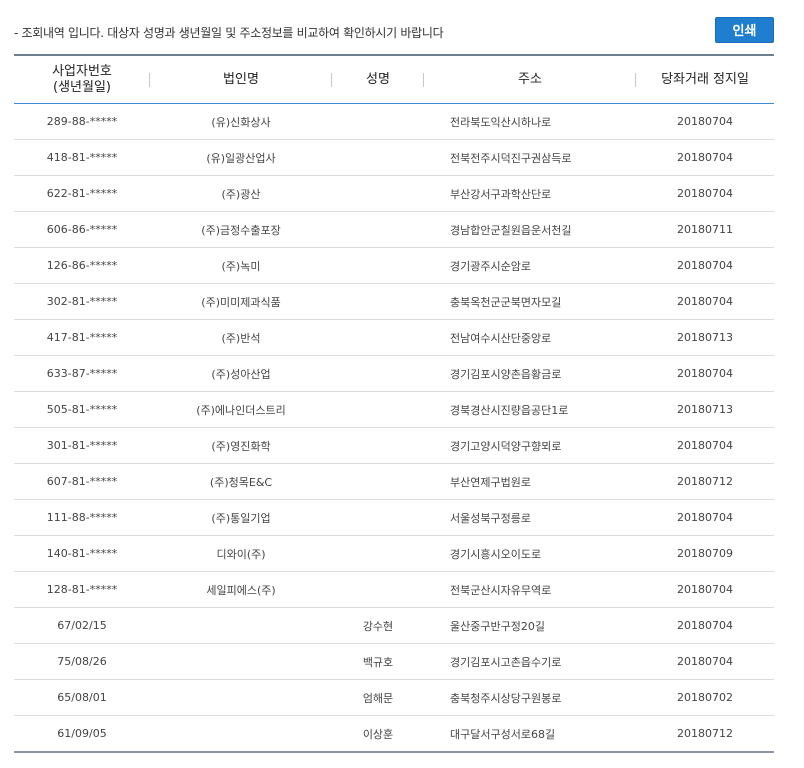  What do you see at coordinates (530, 697) in the screenshot?
I see `cell-address: 충북청주시상당구원봉로` at bounding box center [530, 697].